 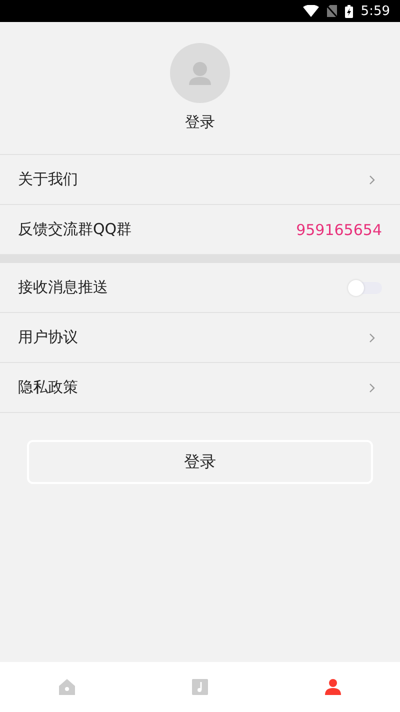 I want to click on menu-label: 接收消息推送, so click(x=63, y=287).